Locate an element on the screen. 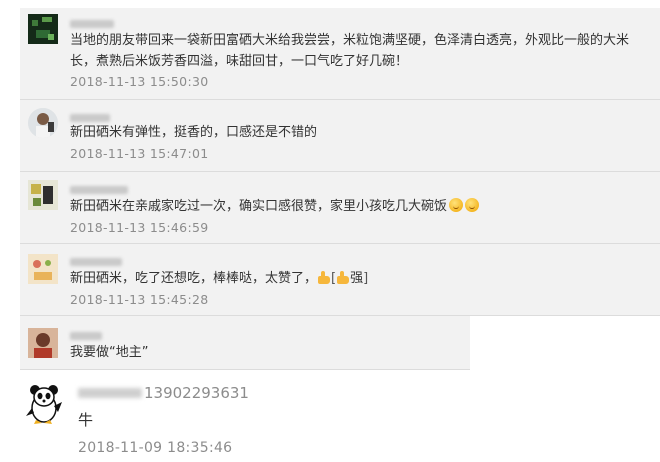 The height and width of the screenshot is (462, 660). comment-timestamp: 2018-11-13 15:46:59 is located at coordinates (139, 227).